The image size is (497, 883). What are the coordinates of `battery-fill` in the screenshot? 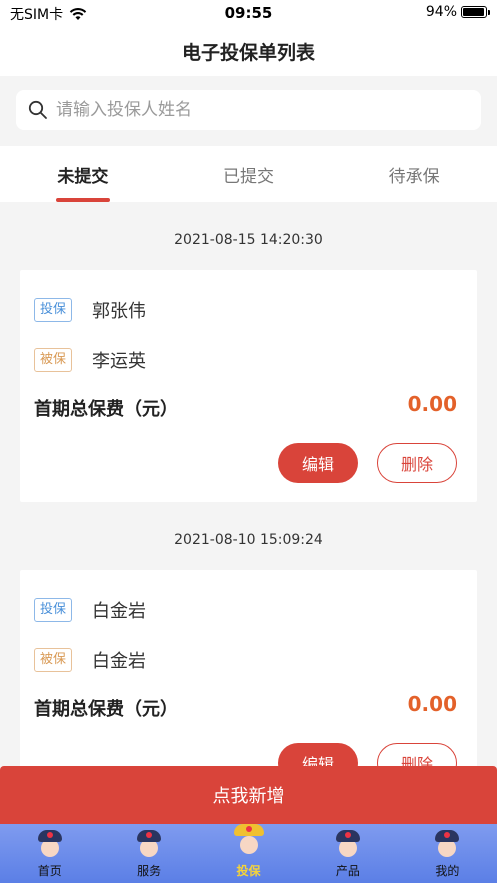 It's located at (473, 12).